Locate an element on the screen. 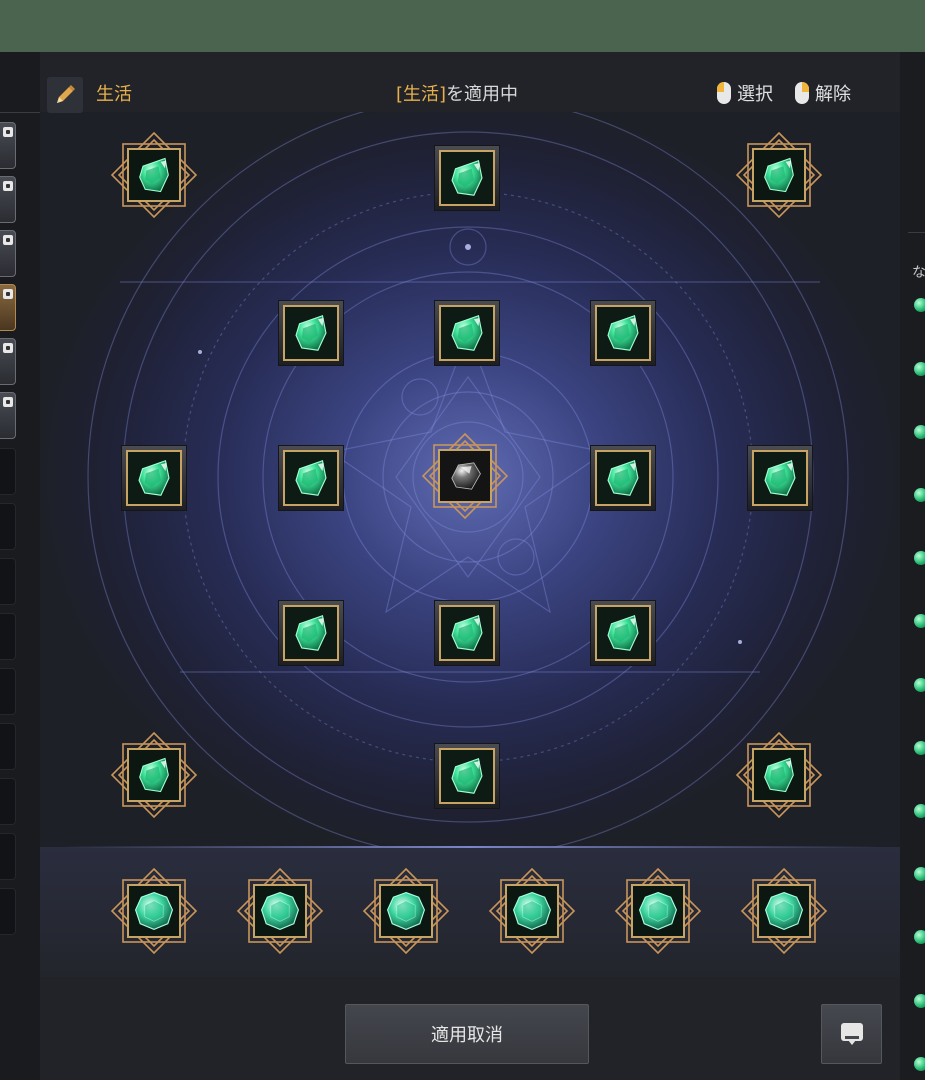 Image resolution: width=925 pixels, height=1080 pixels. list-header-partial: な is located at coordinates (918, 273).